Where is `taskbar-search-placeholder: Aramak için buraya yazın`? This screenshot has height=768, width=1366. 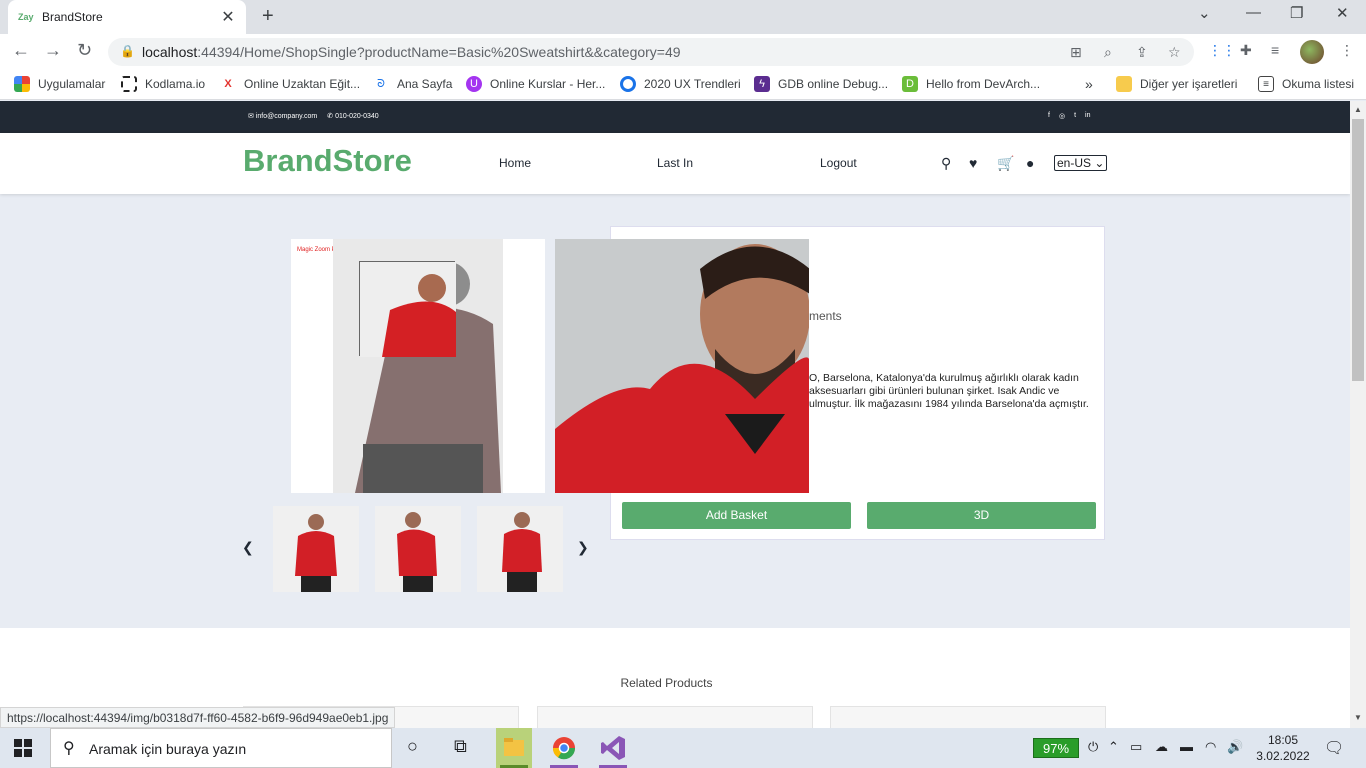 taskbar-search-placeholder: Aramak için buraya yazın is located at coordinates (168, 749).